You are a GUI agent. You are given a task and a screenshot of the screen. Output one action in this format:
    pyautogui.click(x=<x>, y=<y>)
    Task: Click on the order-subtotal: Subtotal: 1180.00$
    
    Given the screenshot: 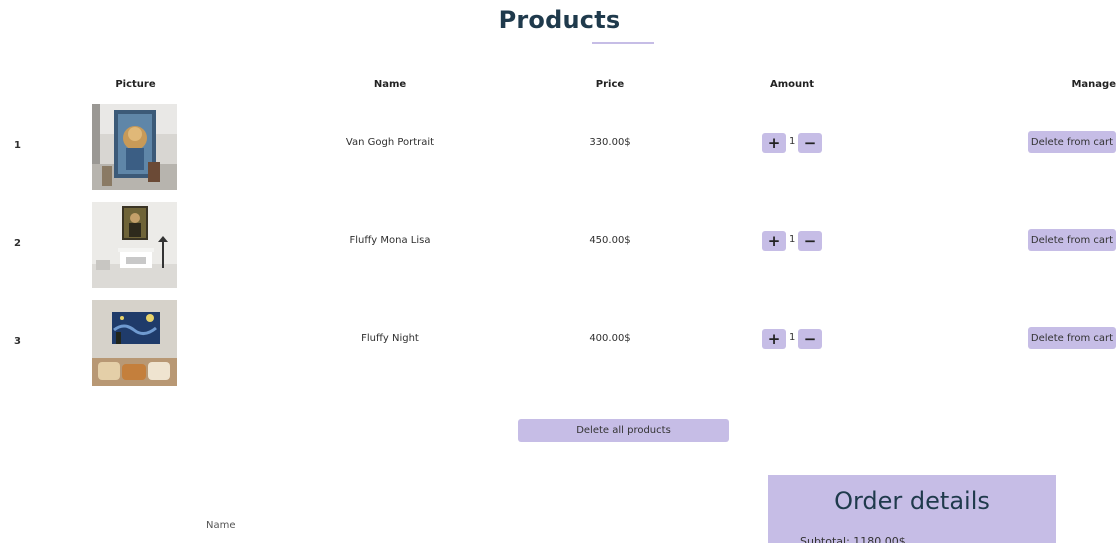 What is the action you would take?
    pyautogui.click(x=853, y=539)
    